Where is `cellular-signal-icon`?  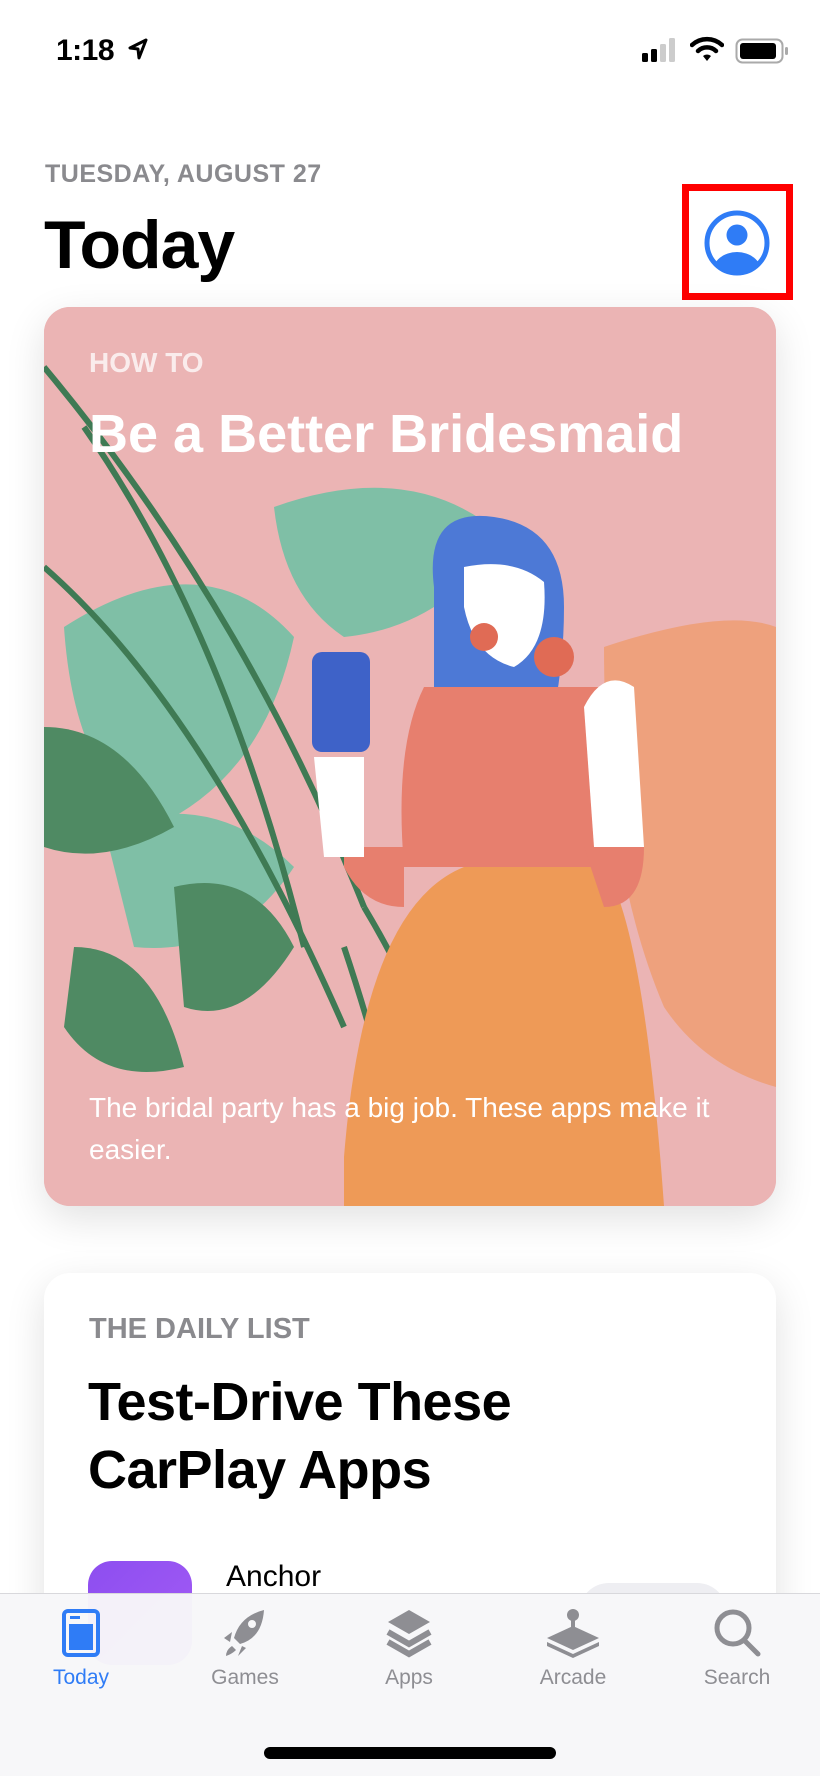 cellular-signal-icon is located at coordinates (658, 50).